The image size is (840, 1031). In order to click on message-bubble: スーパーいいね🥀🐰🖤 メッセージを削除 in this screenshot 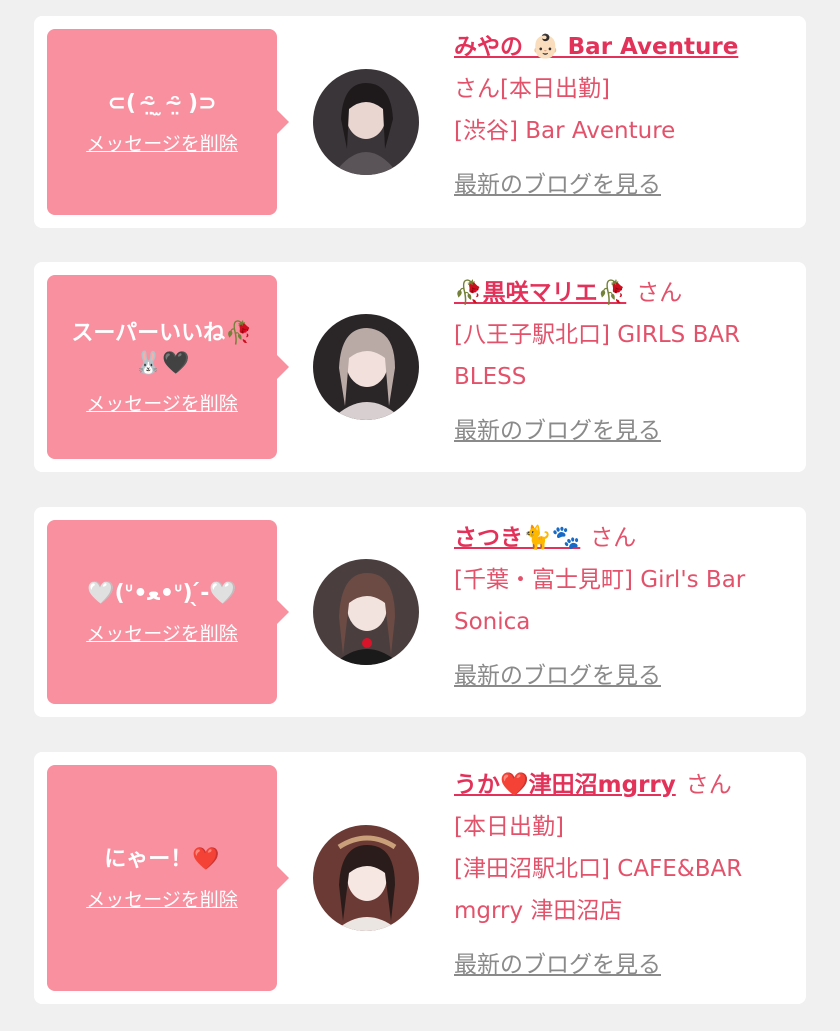, I will do `click(168, 367)`.